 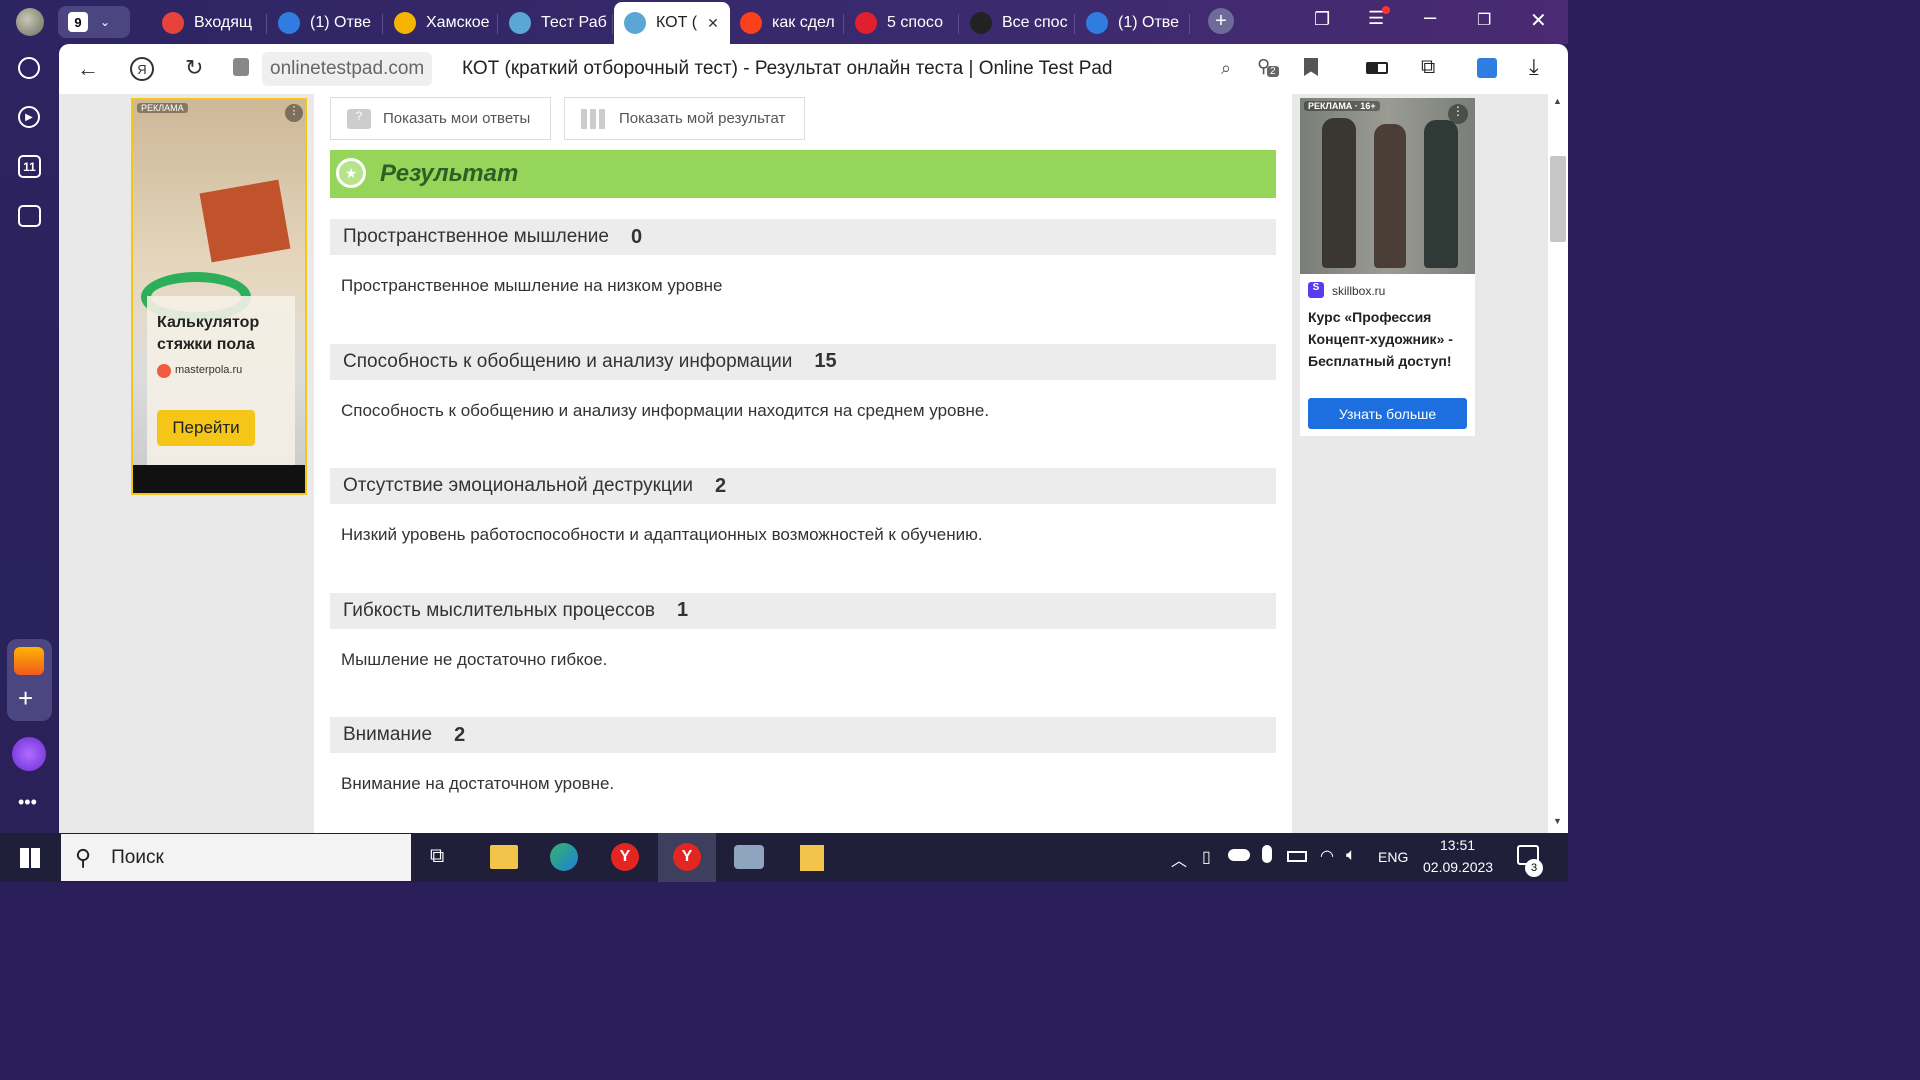 I want to click on show-answers-button: ? Показать мои ответы, so click(x=440, y=118).